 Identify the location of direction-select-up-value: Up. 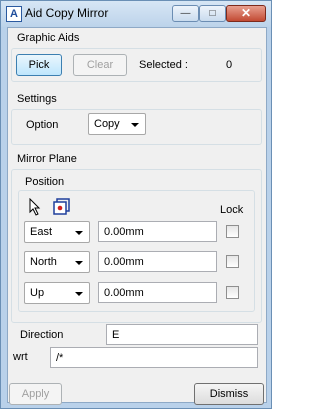
(37, 293).